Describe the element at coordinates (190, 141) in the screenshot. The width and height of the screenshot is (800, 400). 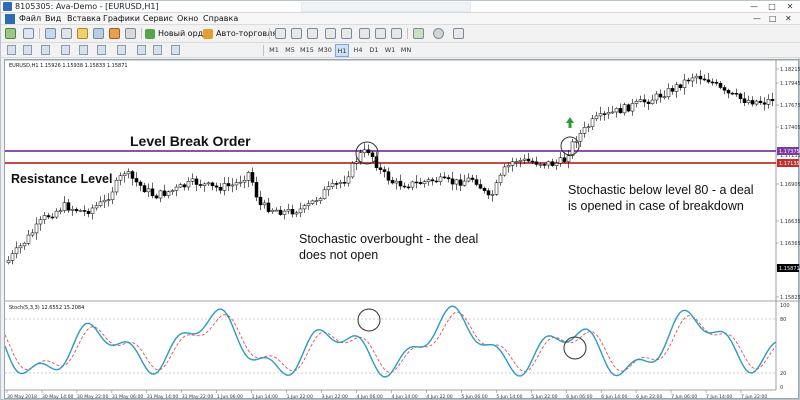
I see `level-break-order-text: Level Break Order` at that location.